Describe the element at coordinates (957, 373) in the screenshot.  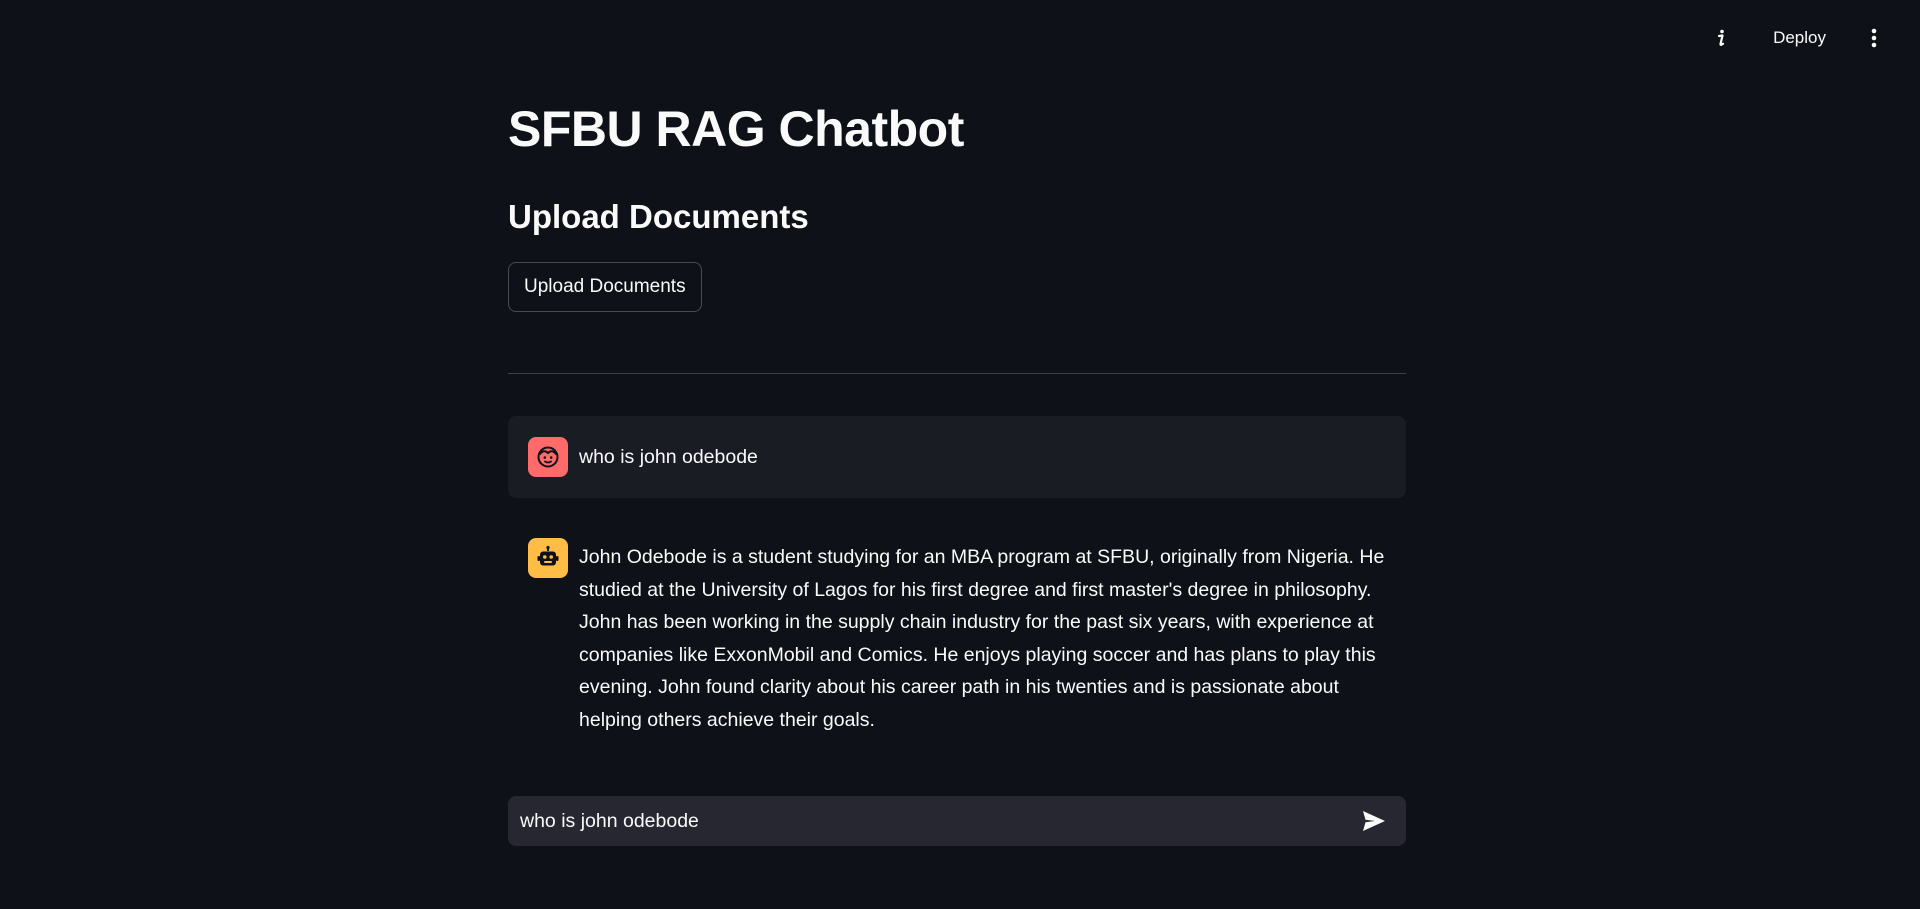
I see `divider` at that location.